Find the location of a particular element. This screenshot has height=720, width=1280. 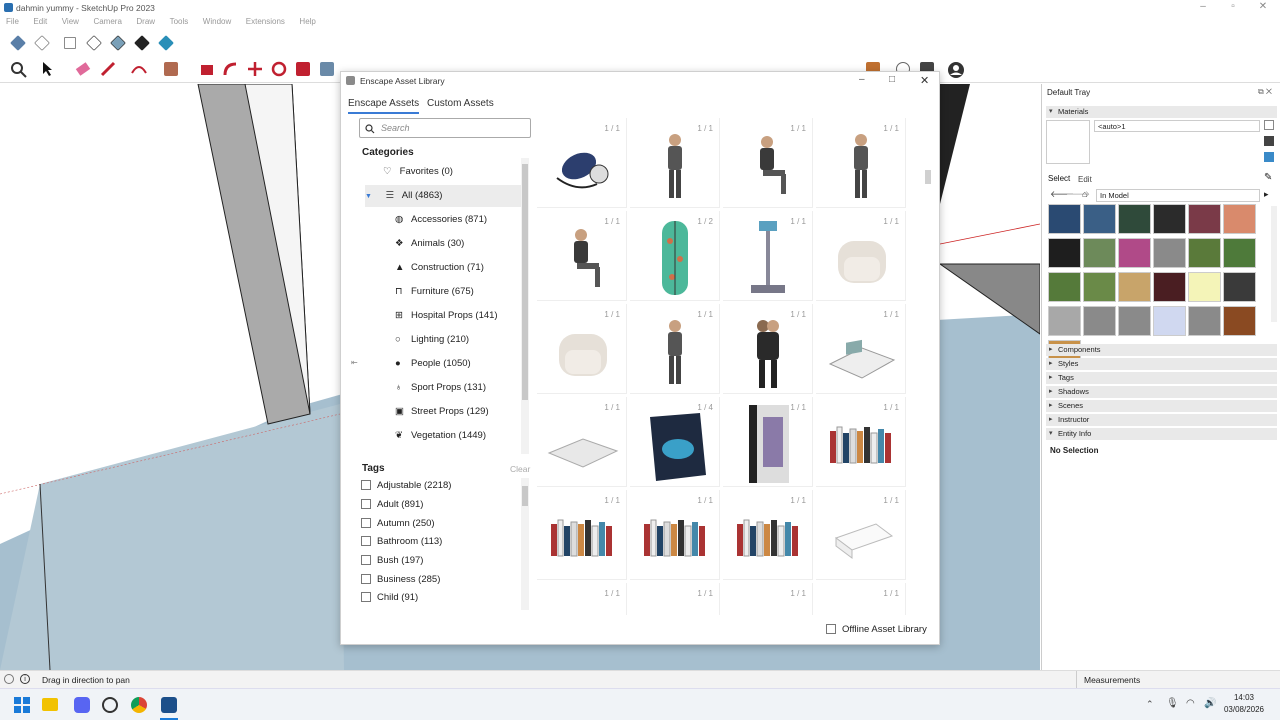

collapse-icon: ▼ is located at coordinates (374, 197).